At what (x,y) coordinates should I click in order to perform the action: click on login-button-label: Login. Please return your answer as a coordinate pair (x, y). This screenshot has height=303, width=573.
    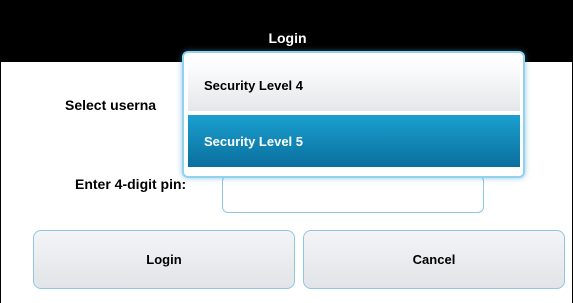
    Looking at the image, I should click on (164, 259).